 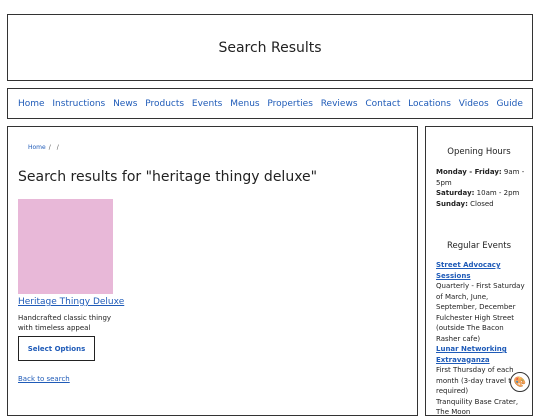 What do you see at coordinates (56, 348) in the screenshot?
I see `select-options-button: Select Options` at bounding box center [56, 348].